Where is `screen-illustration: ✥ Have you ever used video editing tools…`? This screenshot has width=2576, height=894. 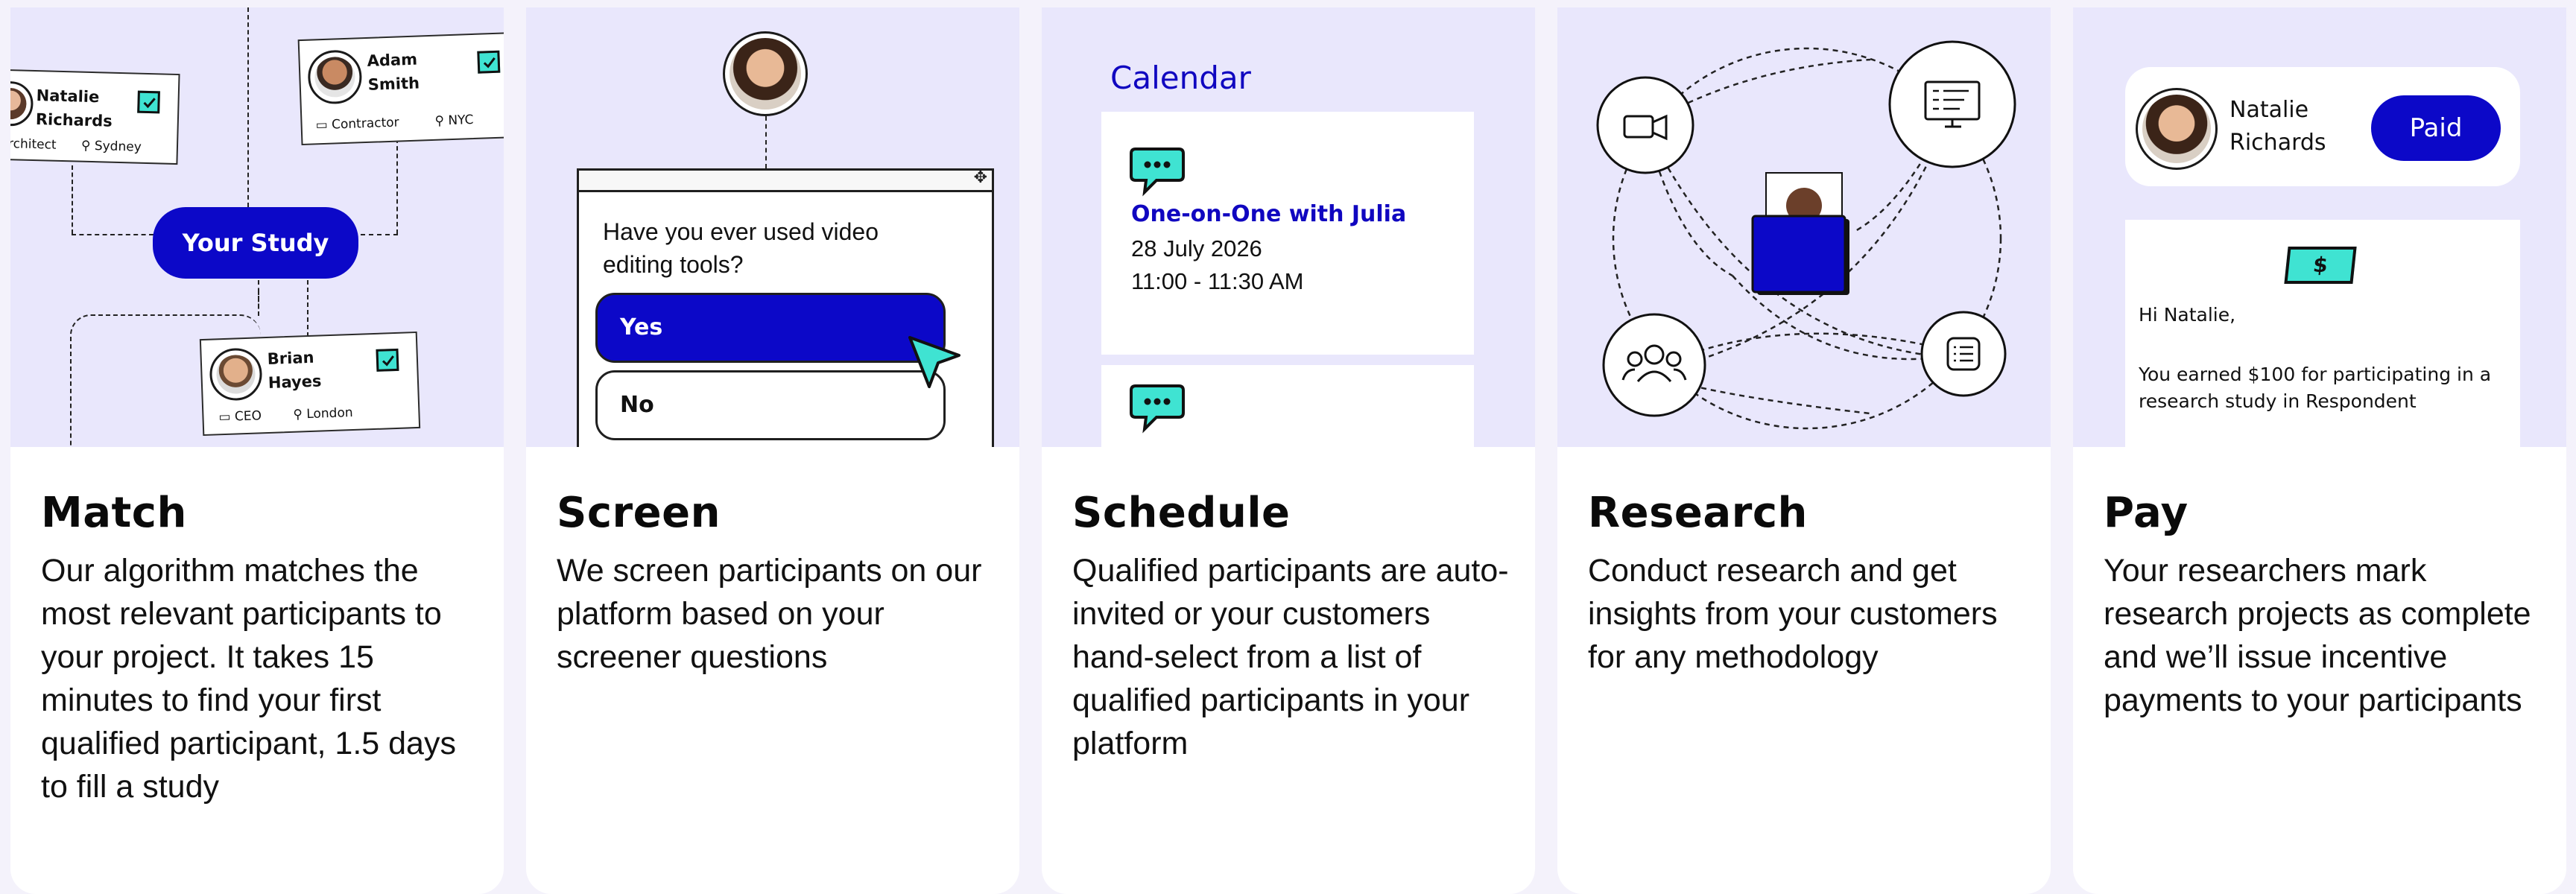 screen-illustration: ✥ Have you ever used video editing tools… is located at coordinates (772, 227).